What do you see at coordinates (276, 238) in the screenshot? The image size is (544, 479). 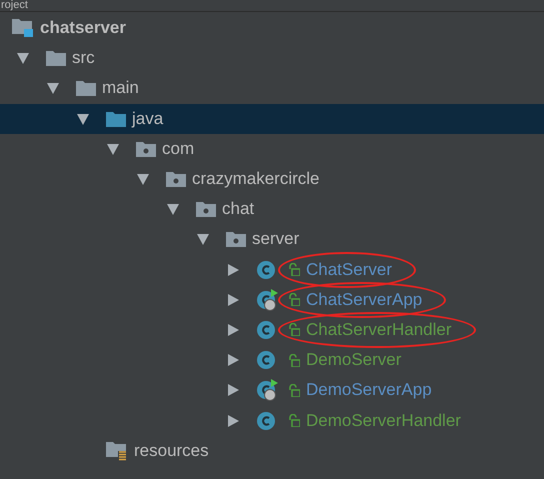 I see `node-label: server` at bounding box center [276, 238].